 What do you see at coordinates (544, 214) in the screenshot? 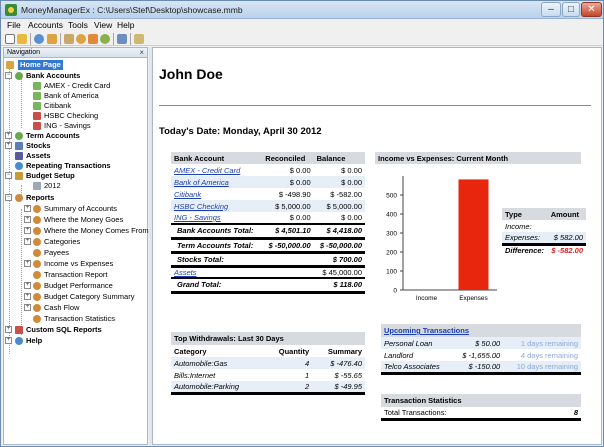
I see `table-header: Type Amount` at bounding box center [544, 214].